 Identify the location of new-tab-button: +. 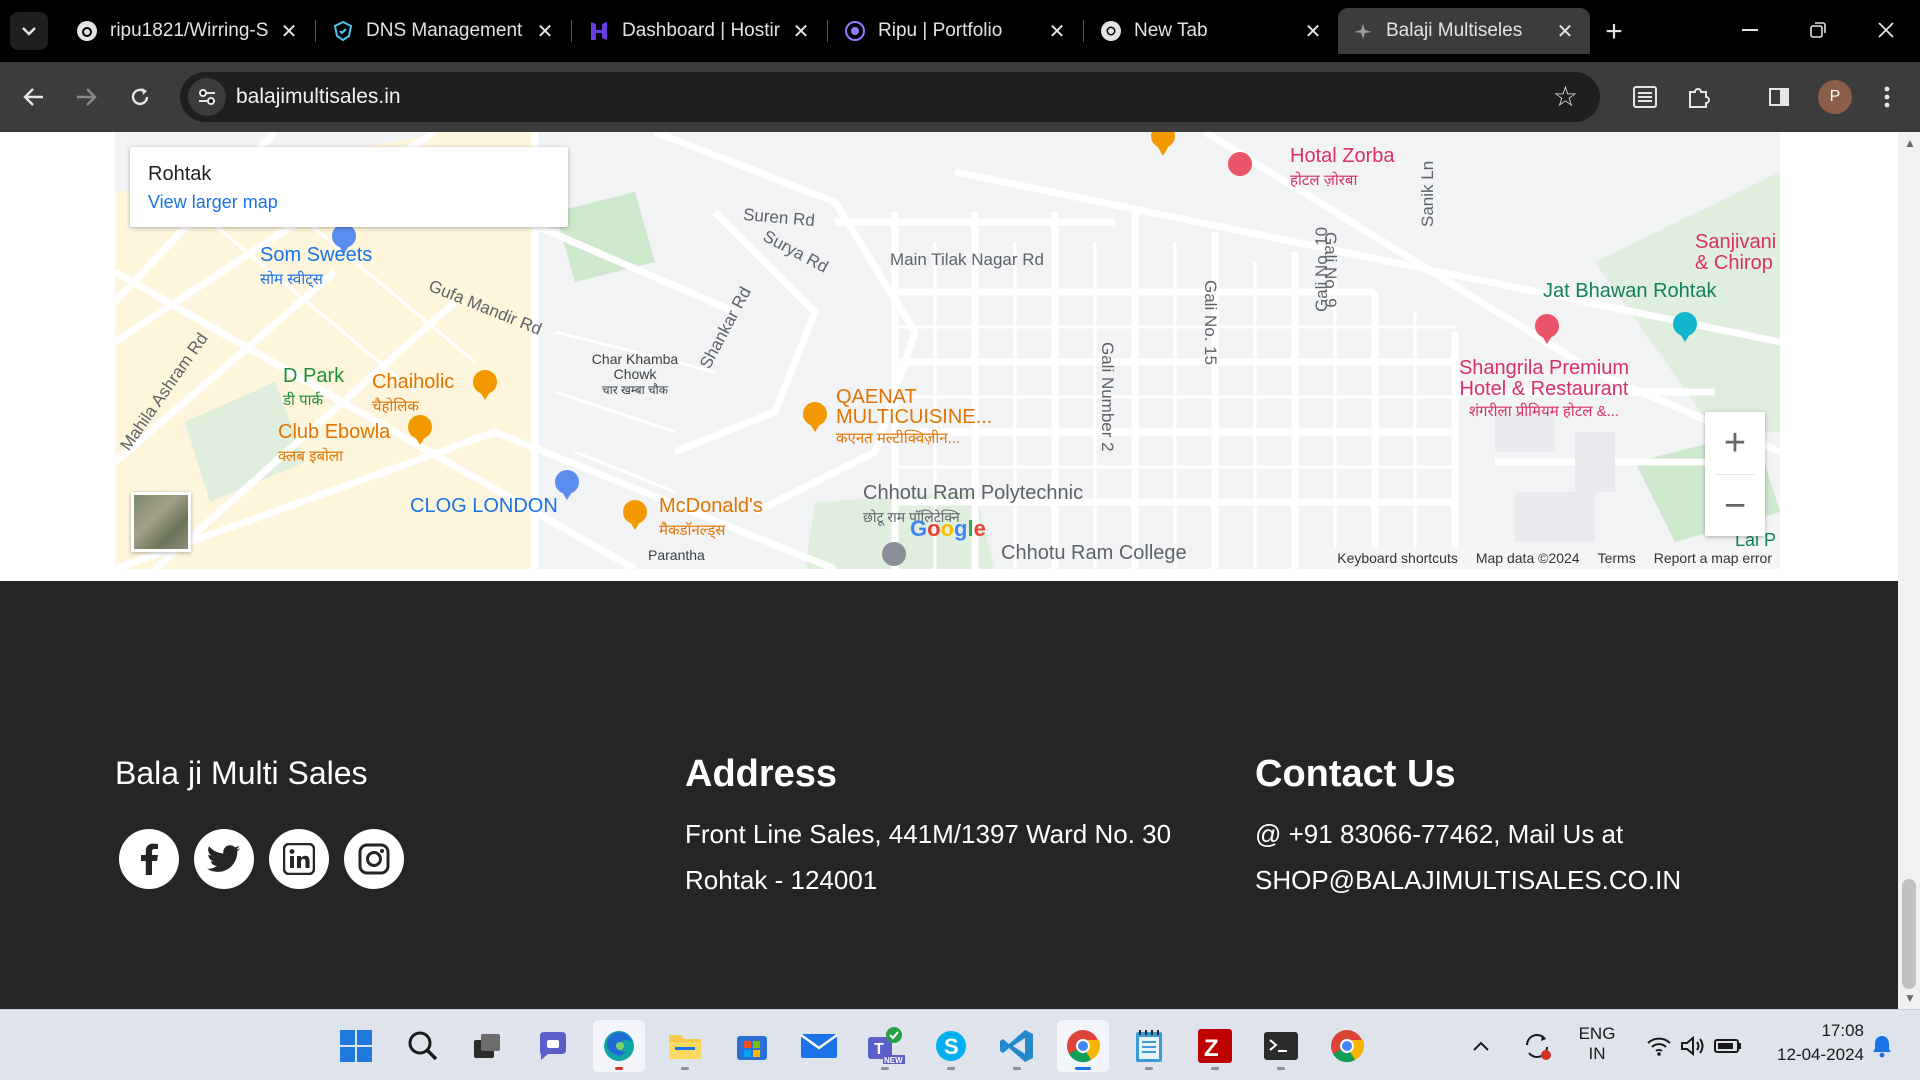
(1614, 32).